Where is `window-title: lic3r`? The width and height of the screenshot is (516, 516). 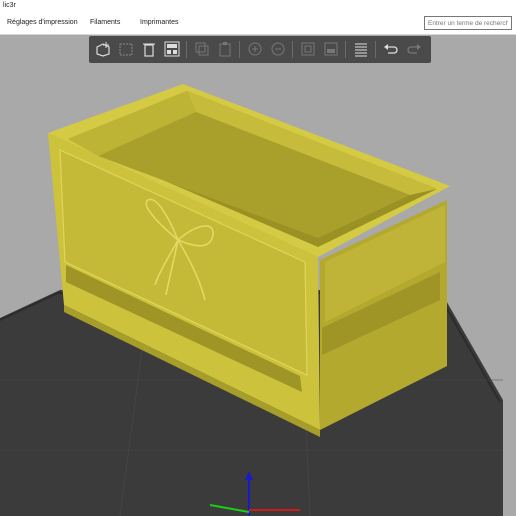 window-title: lic3r is located at coordinates (9, 5).